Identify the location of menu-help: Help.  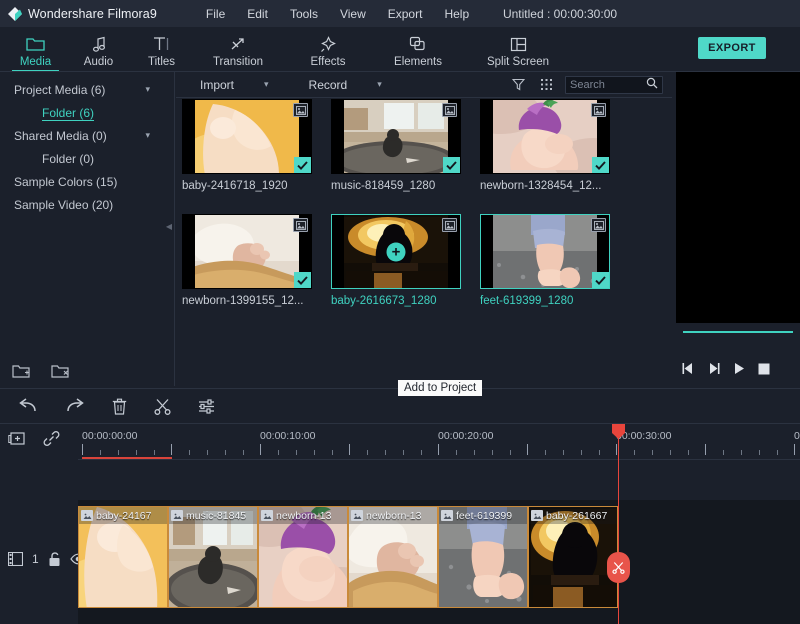
(456, 14).